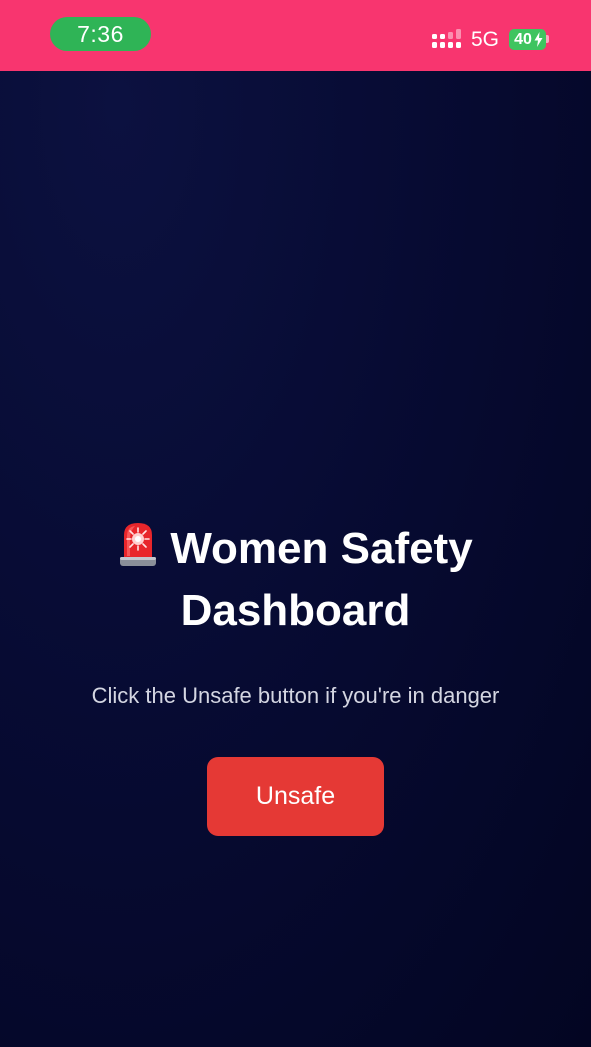 The image size is (591, 1047). What do you see at coordinates (295, 610) in the screenshot?
I see `title-text-line-2: Dashboard` at bounding box center [295, 610].